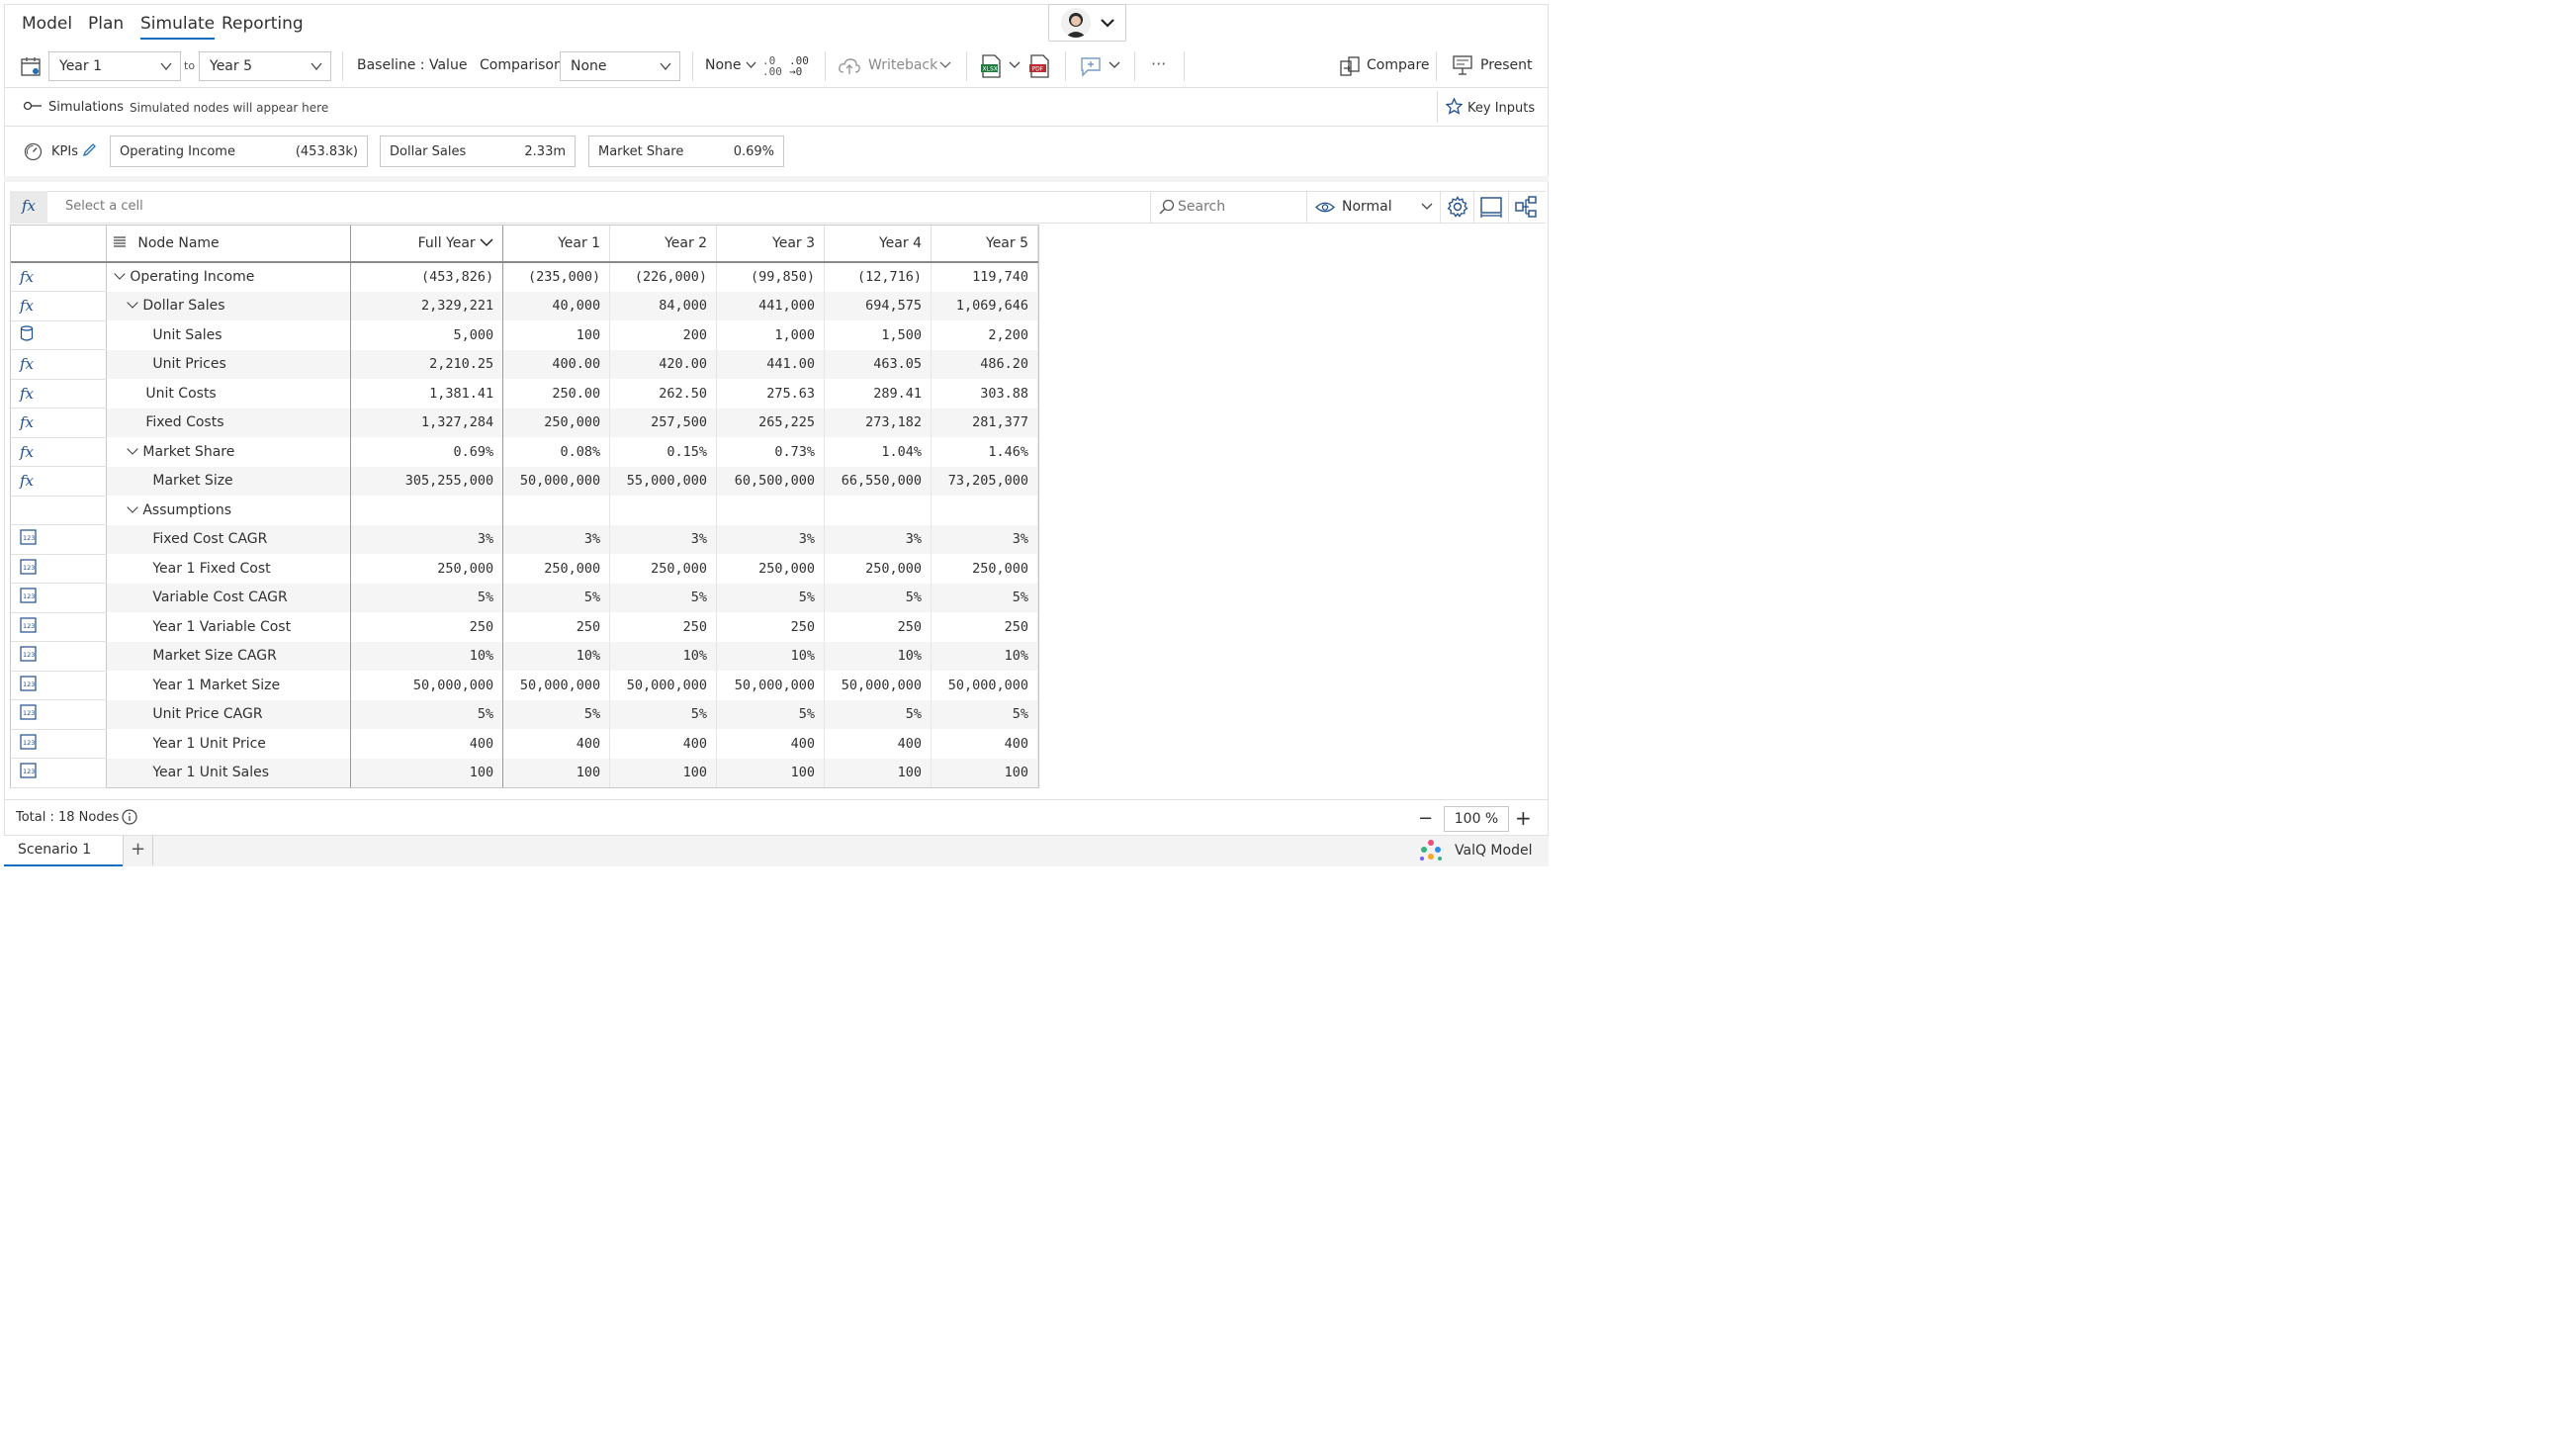  I want to click on row-type-cell: fx, so click(59, 423).